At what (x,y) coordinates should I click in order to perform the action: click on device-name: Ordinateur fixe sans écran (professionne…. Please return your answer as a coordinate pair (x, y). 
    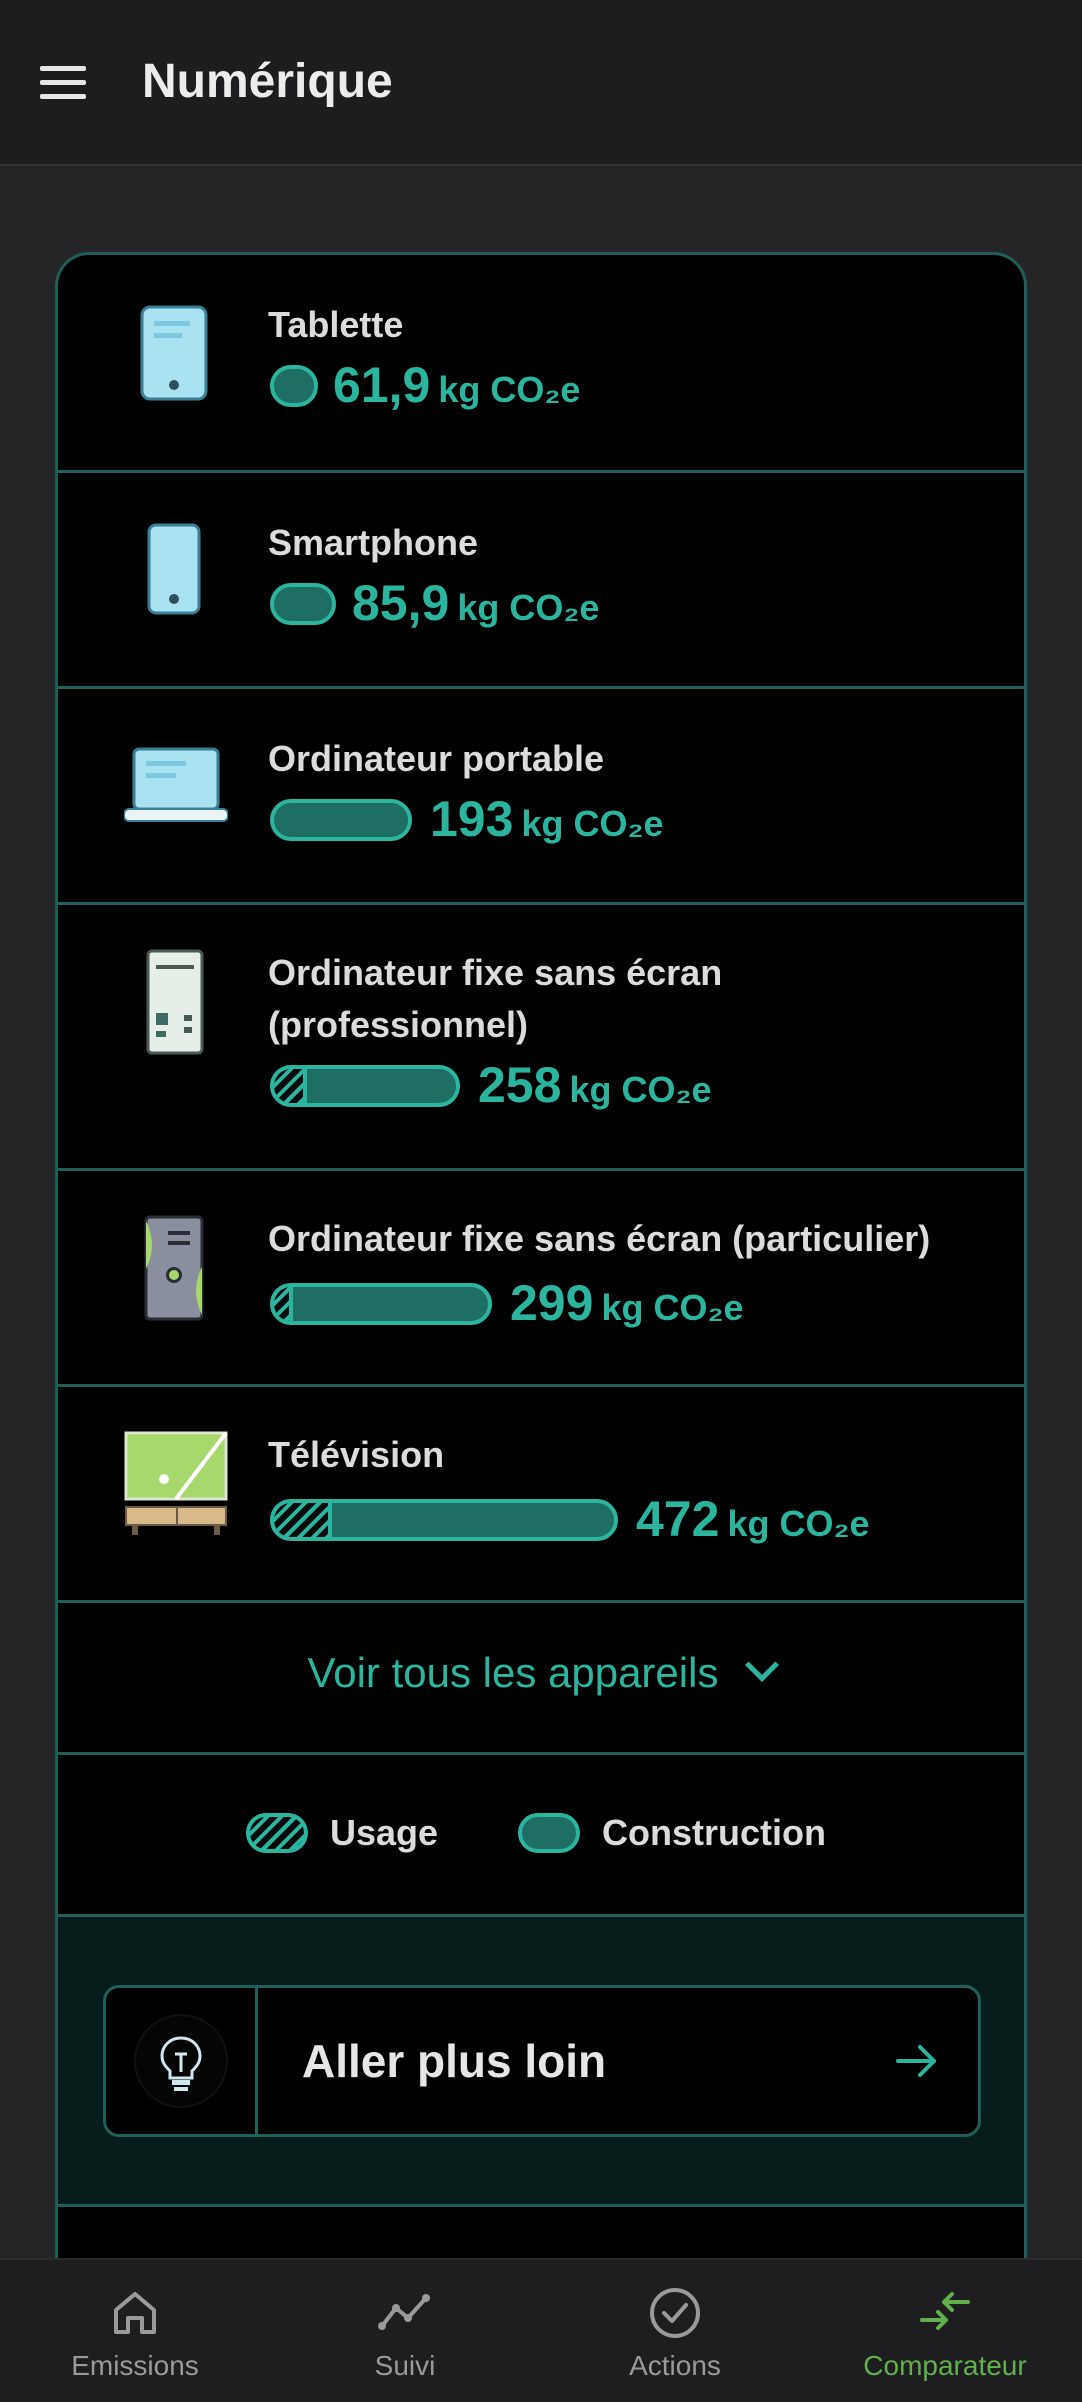
    Looking at the image, I should click on (495, 998).